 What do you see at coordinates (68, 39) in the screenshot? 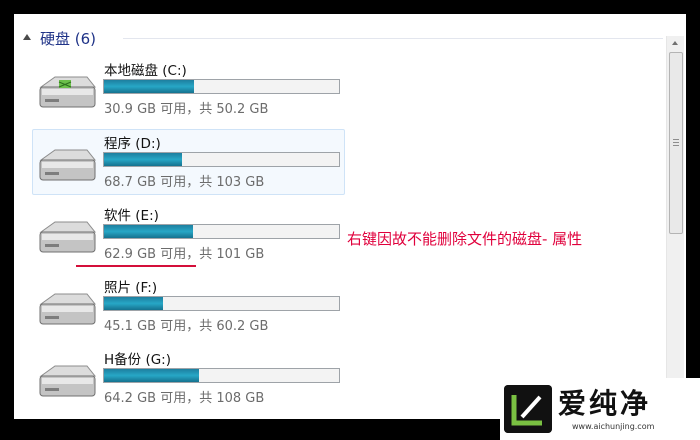
I see `group-title: 硬盘 (6)` at bounding box center [68, 39].